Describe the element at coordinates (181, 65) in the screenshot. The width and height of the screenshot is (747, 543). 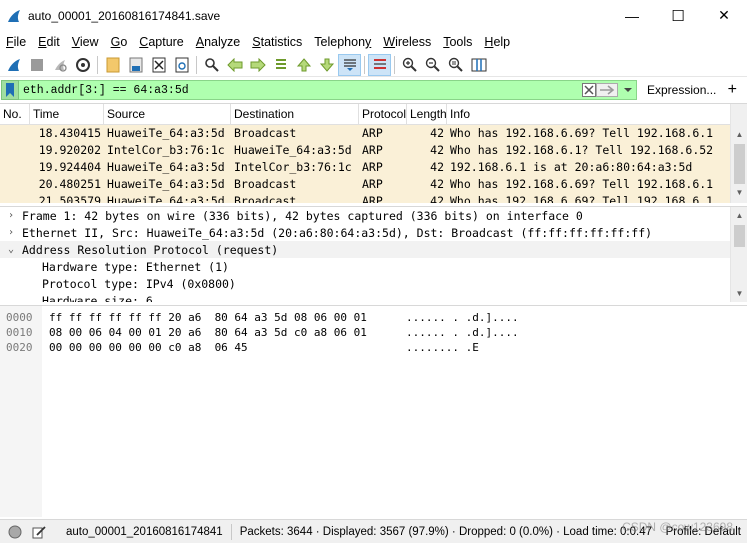
I see `reload-file-button` at that location.